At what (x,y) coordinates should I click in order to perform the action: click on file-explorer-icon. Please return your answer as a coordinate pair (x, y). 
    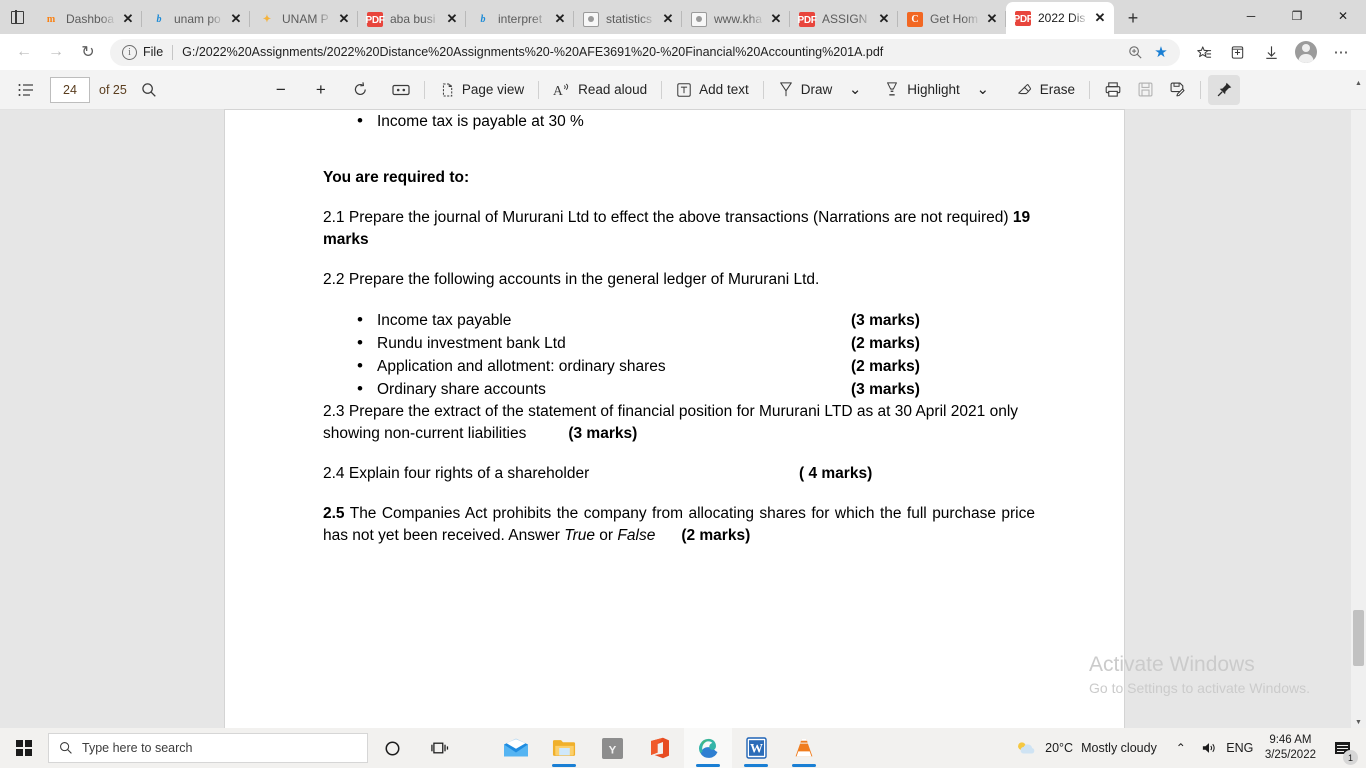
    Looking at the image, I should click on (564, 748).